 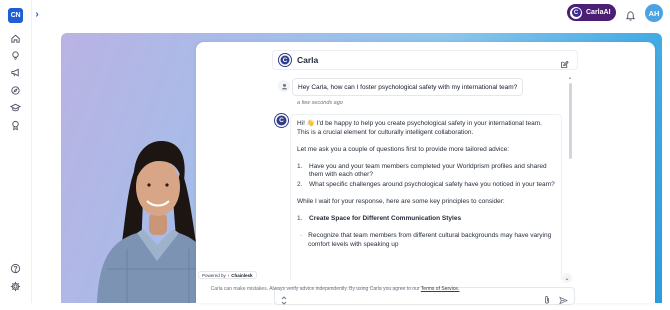 I want to click on compass-icon, so click(x=15, y=90).